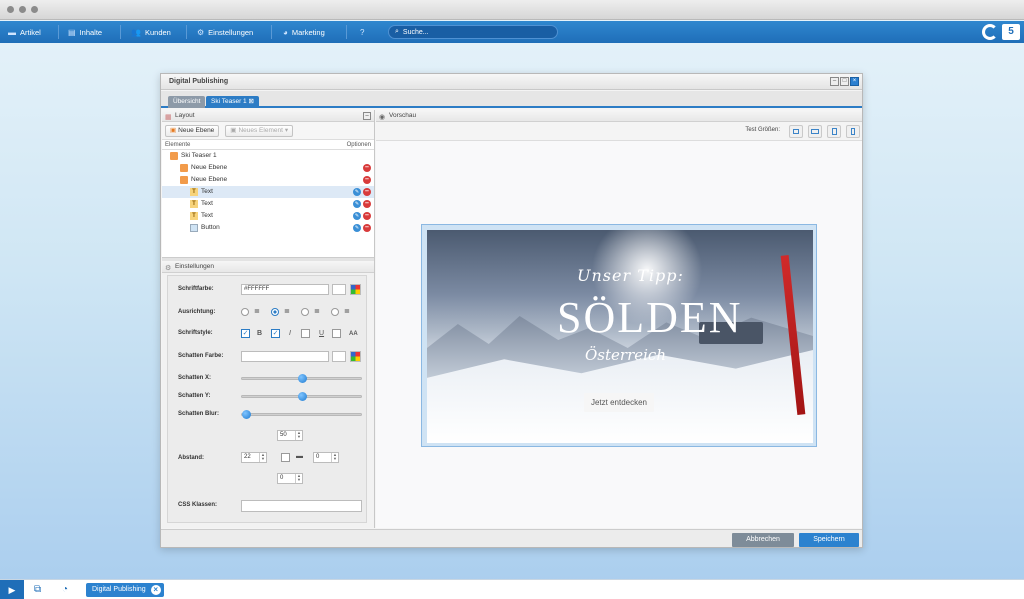 Image resolution: width=1024 pixels, height=599 pixels. Describe the element at coordinates (268, 145) in the screenshot. I see `tree-column-header: Elemente Optionen` at that location.